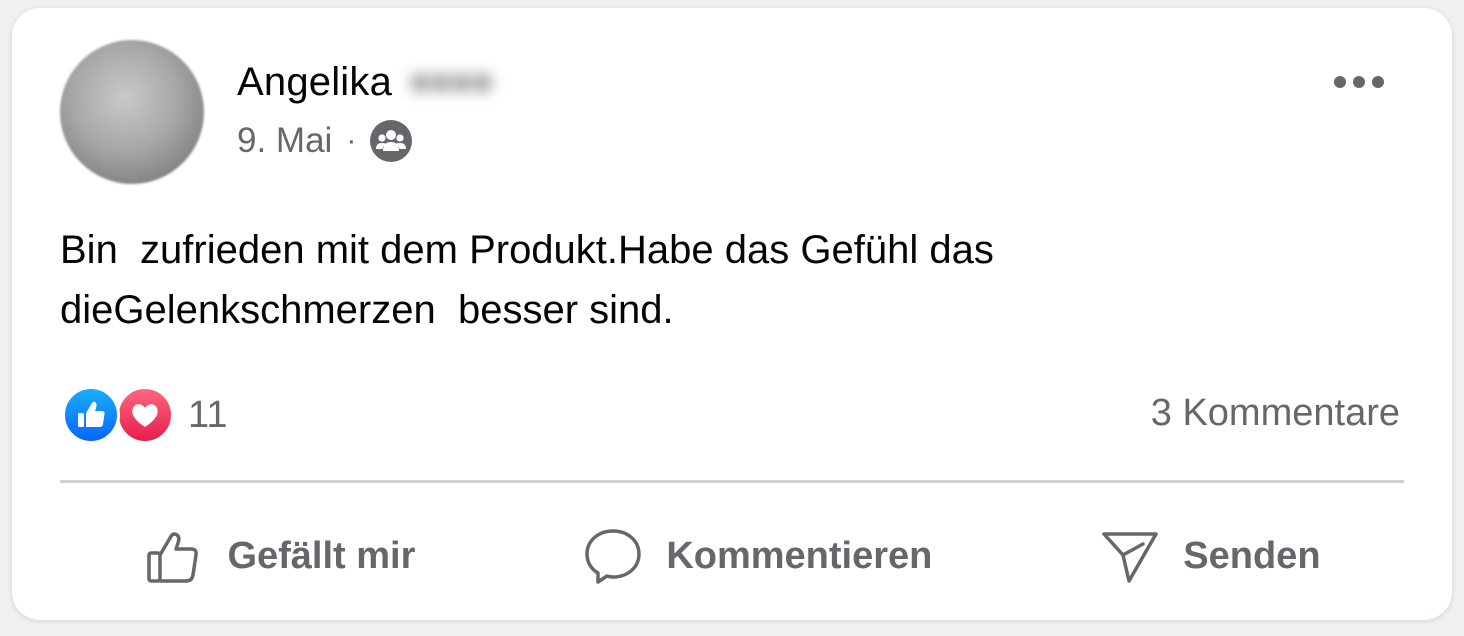 The height and width of the screenshot is (636, 1464). I want to click on send-icon, so click(1130, 556).